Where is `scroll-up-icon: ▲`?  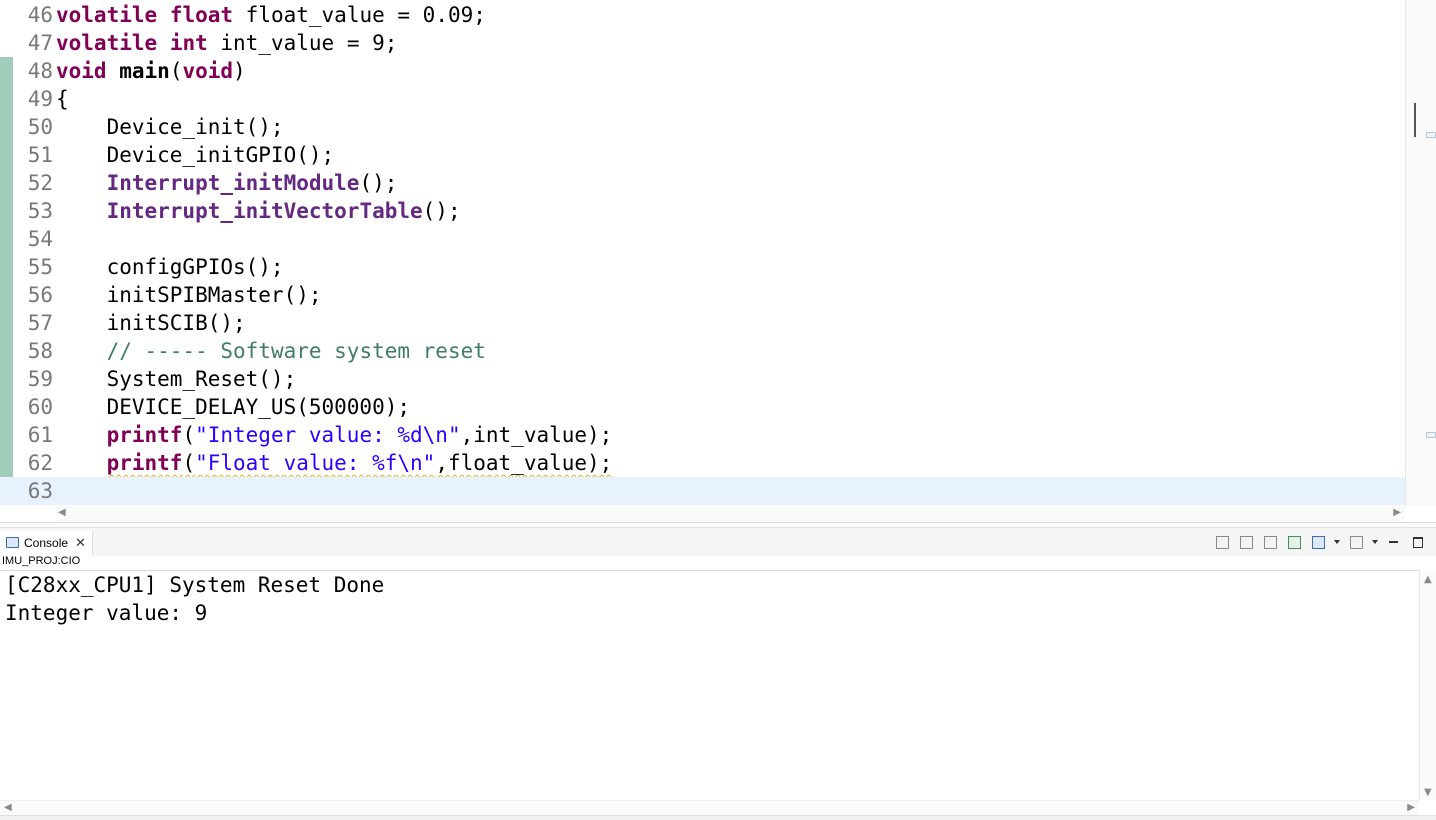
scroll-up-icon: ▲ is located at coordinates (1428, 579).